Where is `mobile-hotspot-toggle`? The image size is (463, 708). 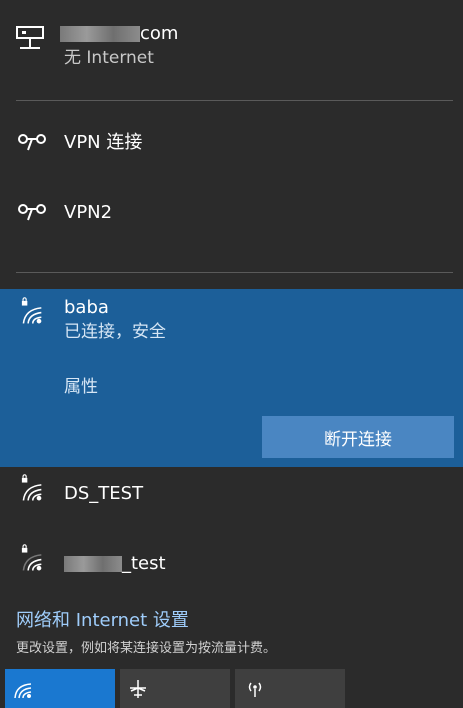 mobile-hotspot-toggle is located at coordinates (290, 688).